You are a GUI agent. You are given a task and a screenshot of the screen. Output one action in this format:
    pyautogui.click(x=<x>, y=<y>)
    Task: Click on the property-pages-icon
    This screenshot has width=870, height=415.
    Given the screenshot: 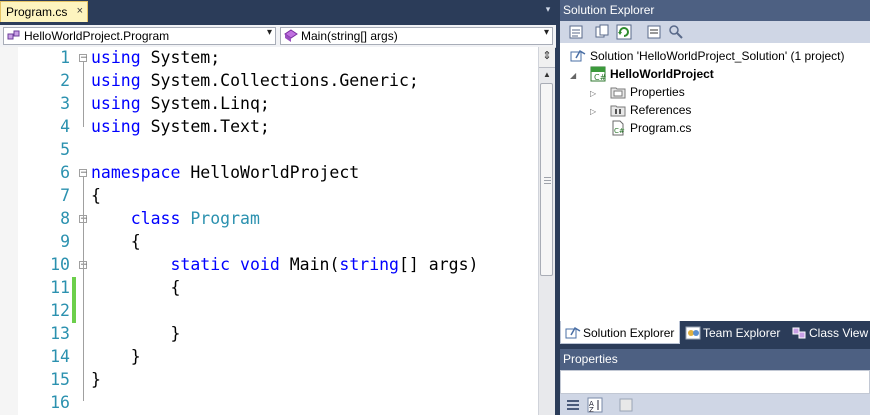 What is the action you would take?
    pyautogui.click(x=626, y=405)
    